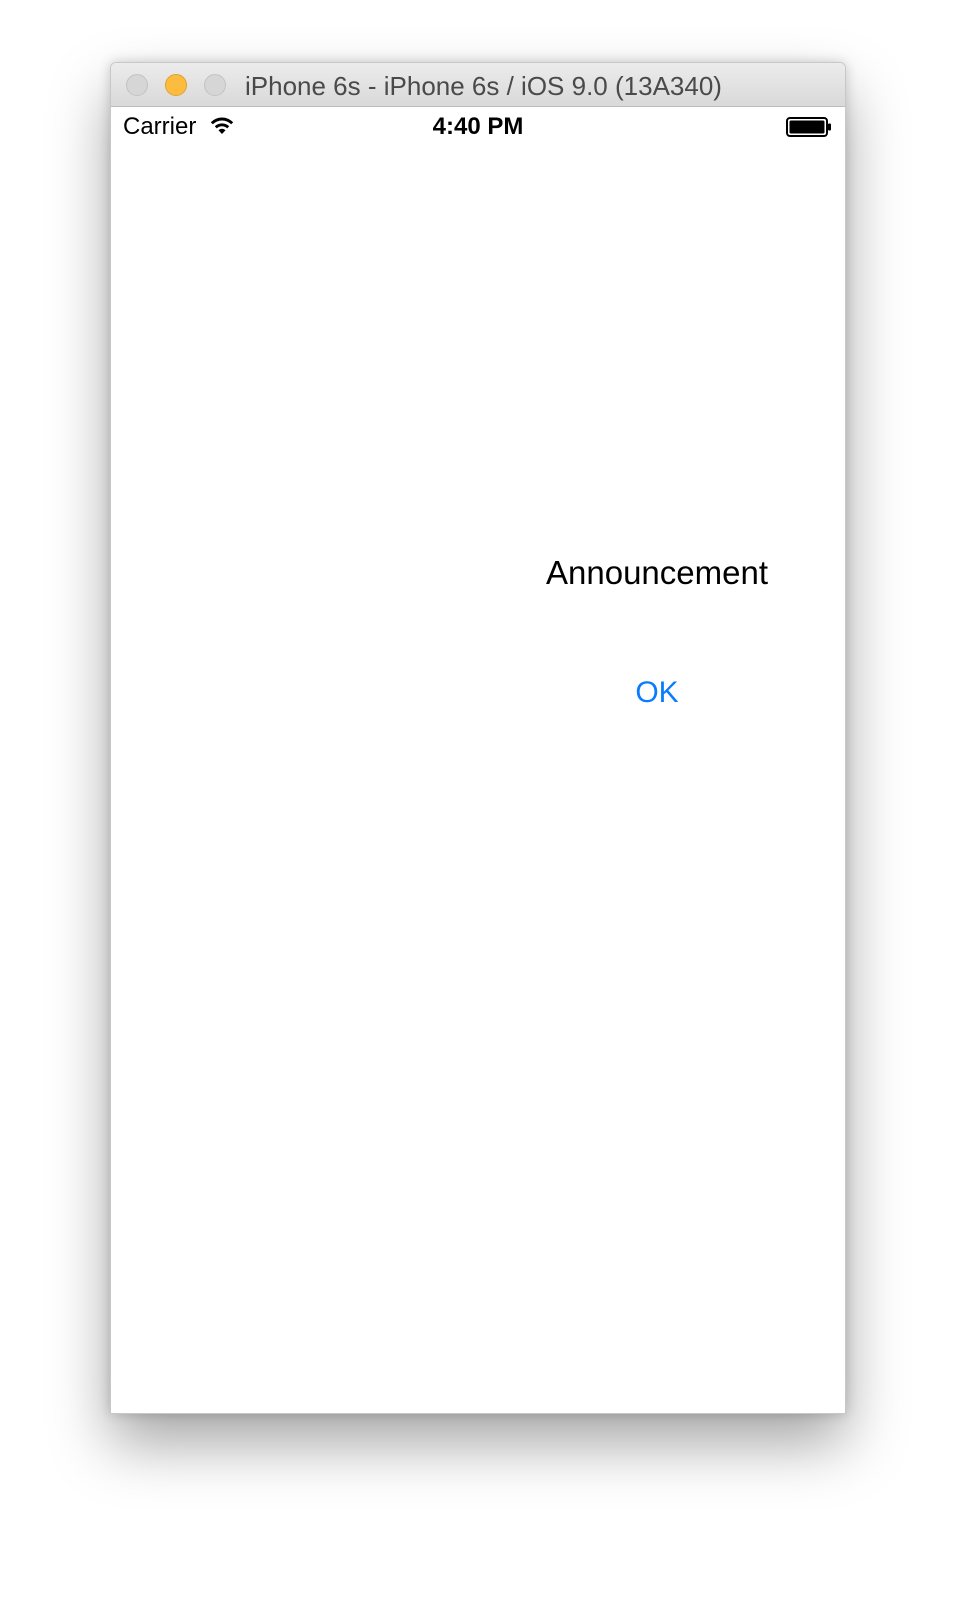  What do you see at coordinates (137, 85) in the screenshot?
I see `window-close-button` at bounding box center [137, 85].